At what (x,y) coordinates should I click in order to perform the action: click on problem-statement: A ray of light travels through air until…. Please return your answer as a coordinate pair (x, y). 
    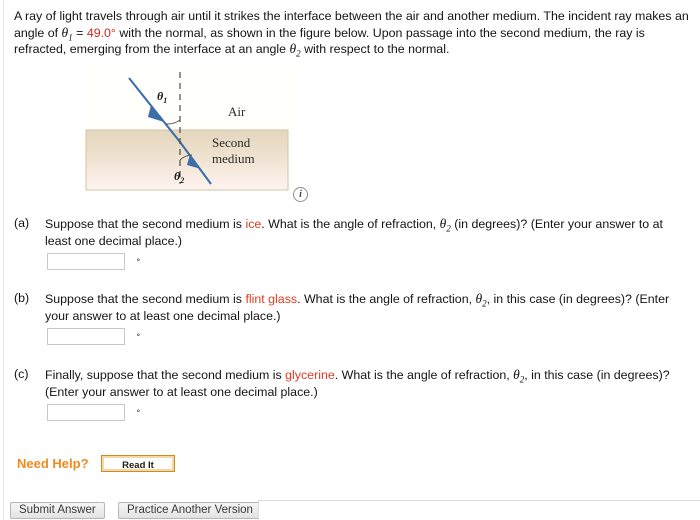
    Looking at the image, I should click on (352, 33).